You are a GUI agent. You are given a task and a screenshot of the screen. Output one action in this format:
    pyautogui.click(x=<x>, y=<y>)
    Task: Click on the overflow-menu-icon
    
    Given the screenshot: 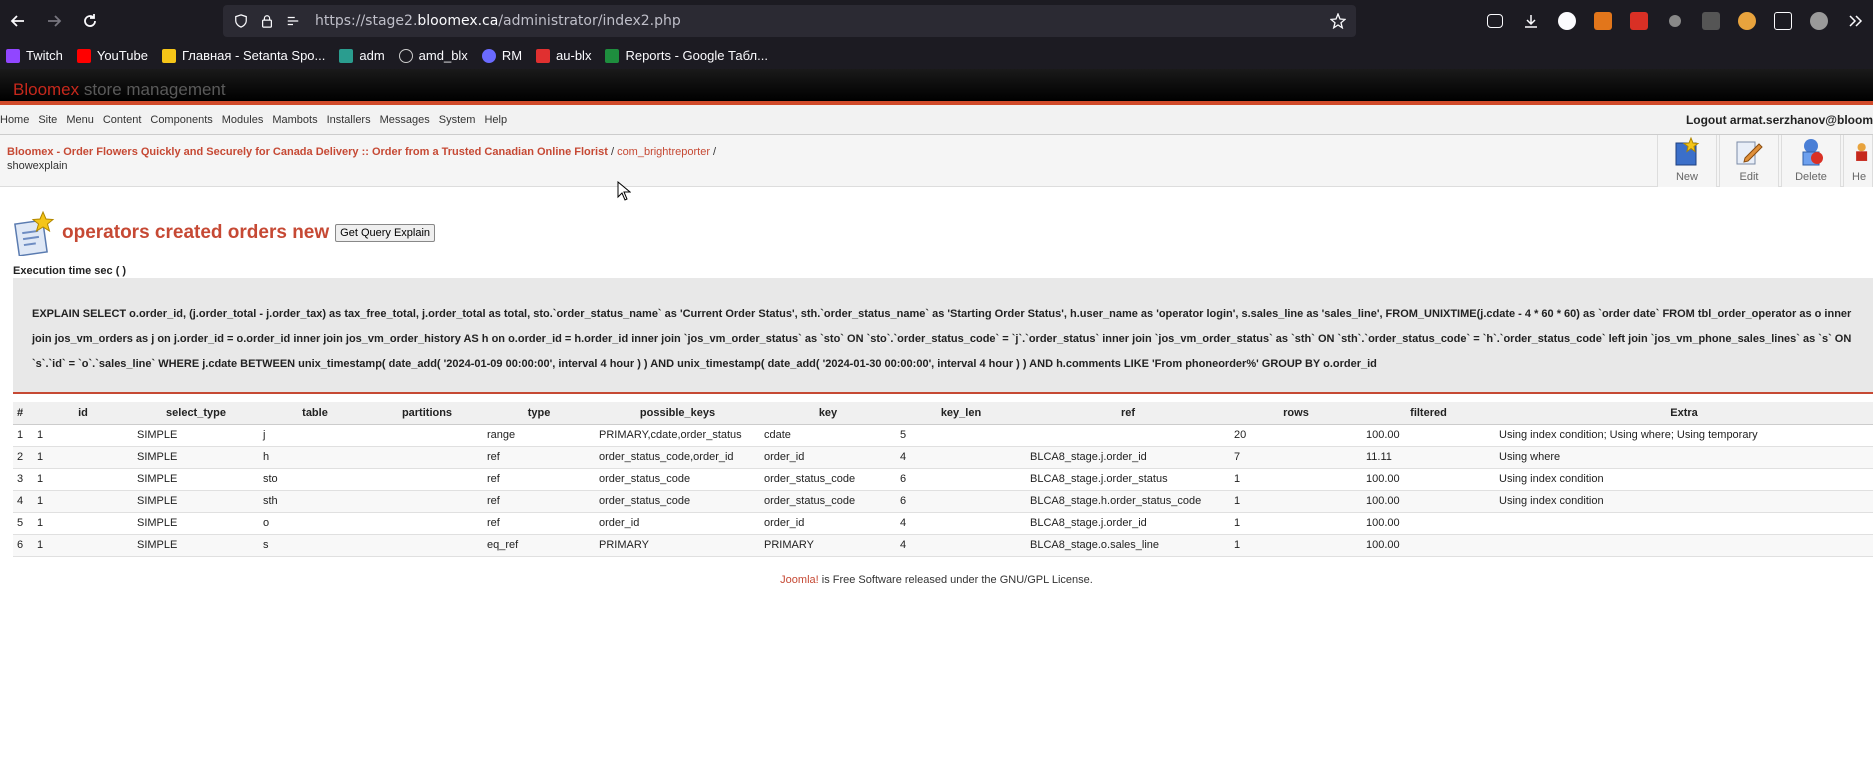 What is the action you would take?
    pyautogui.click(x=1855, y=21)
    